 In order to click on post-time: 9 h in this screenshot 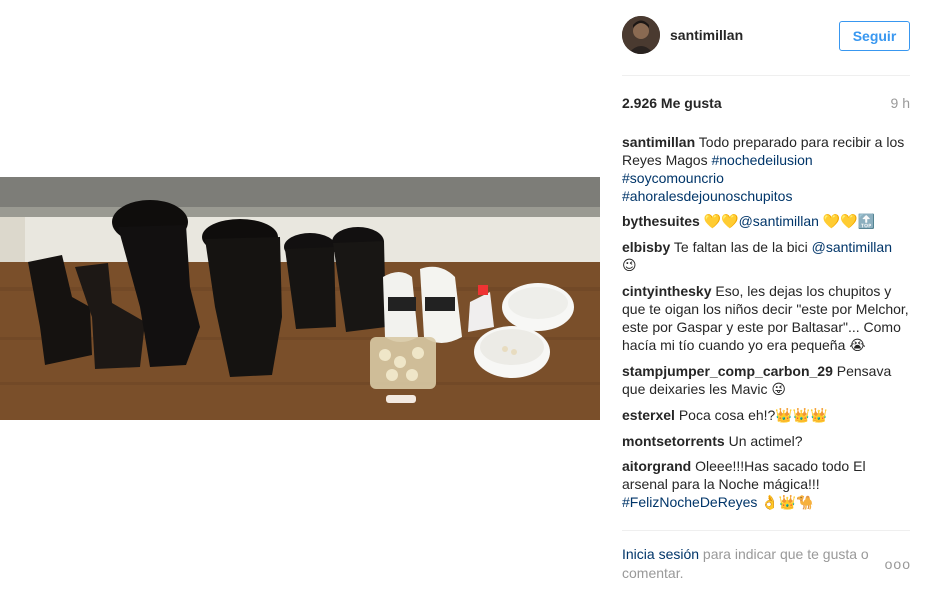, I will do `click(900, 103)`.